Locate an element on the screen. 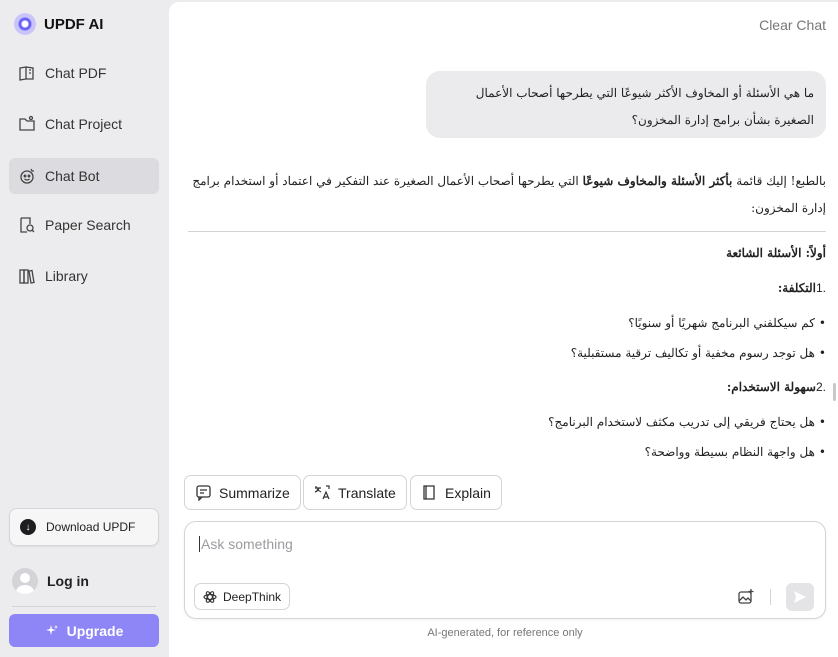  ai-intro-bold: بأكثر الأسئلة والمخاوف شيوعًا is located at coordinates (657, 181).